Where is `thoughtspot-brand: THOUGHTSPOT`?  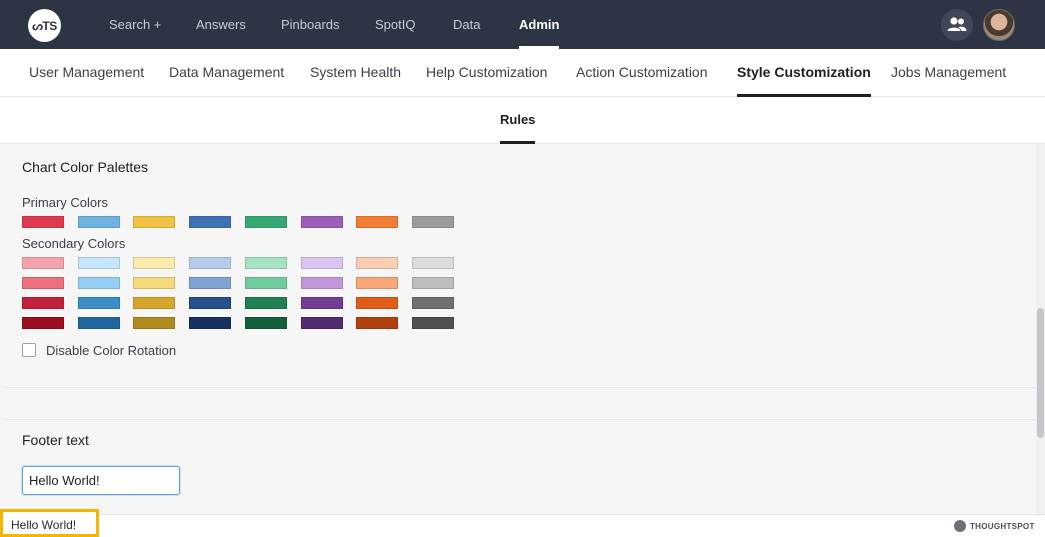
thoughtspot-brand: THOUGHTSPOT is located at coordinates (994, 526).